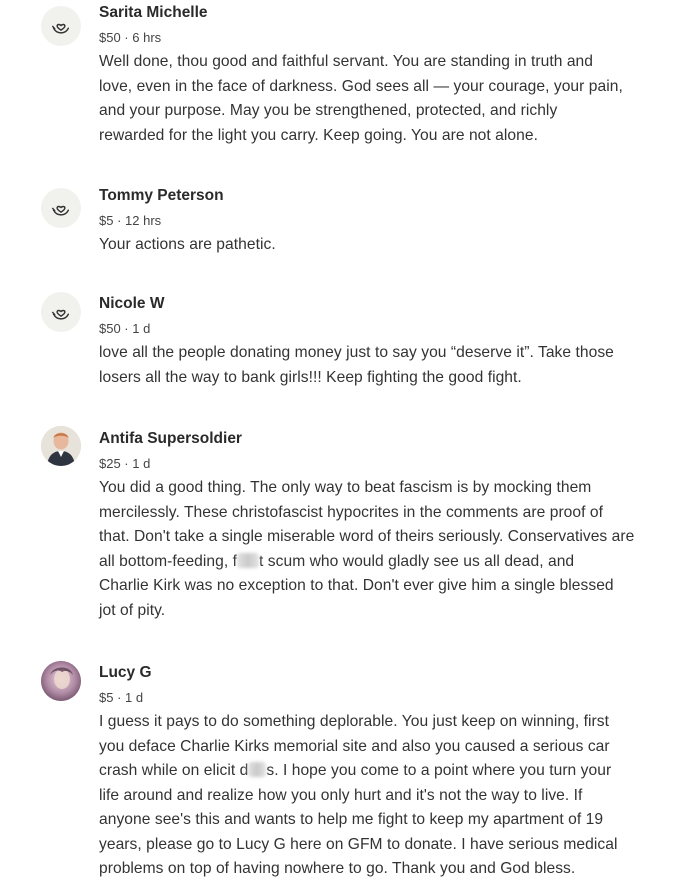  I want to click on comment-text: Your actions are pathetic., so click(187, 244).